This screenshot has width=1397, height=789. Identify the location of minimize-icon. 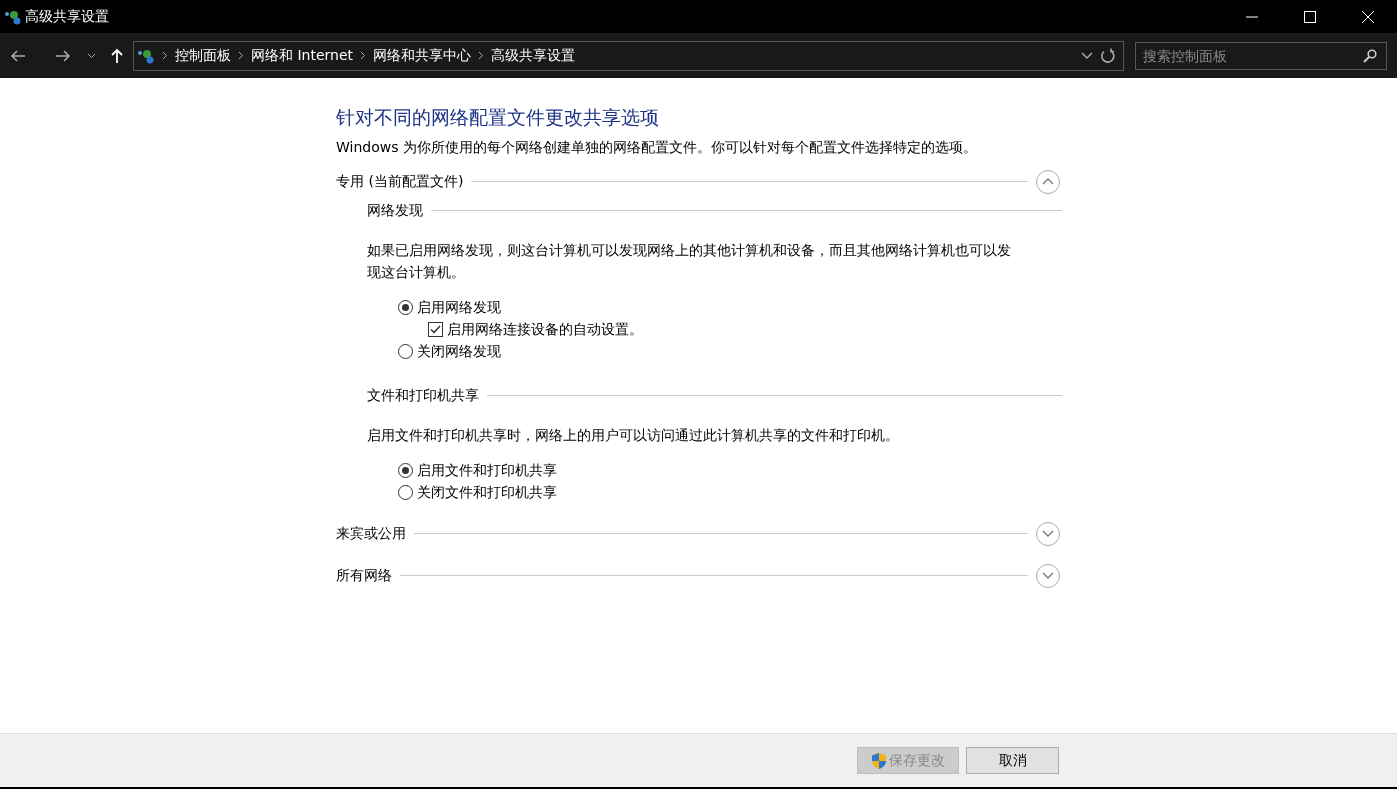
(1252, 16).